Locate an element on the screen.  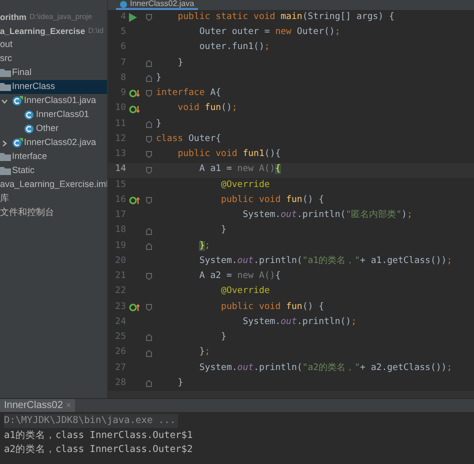
line-number: 5 is located at coordinates (123, 33).